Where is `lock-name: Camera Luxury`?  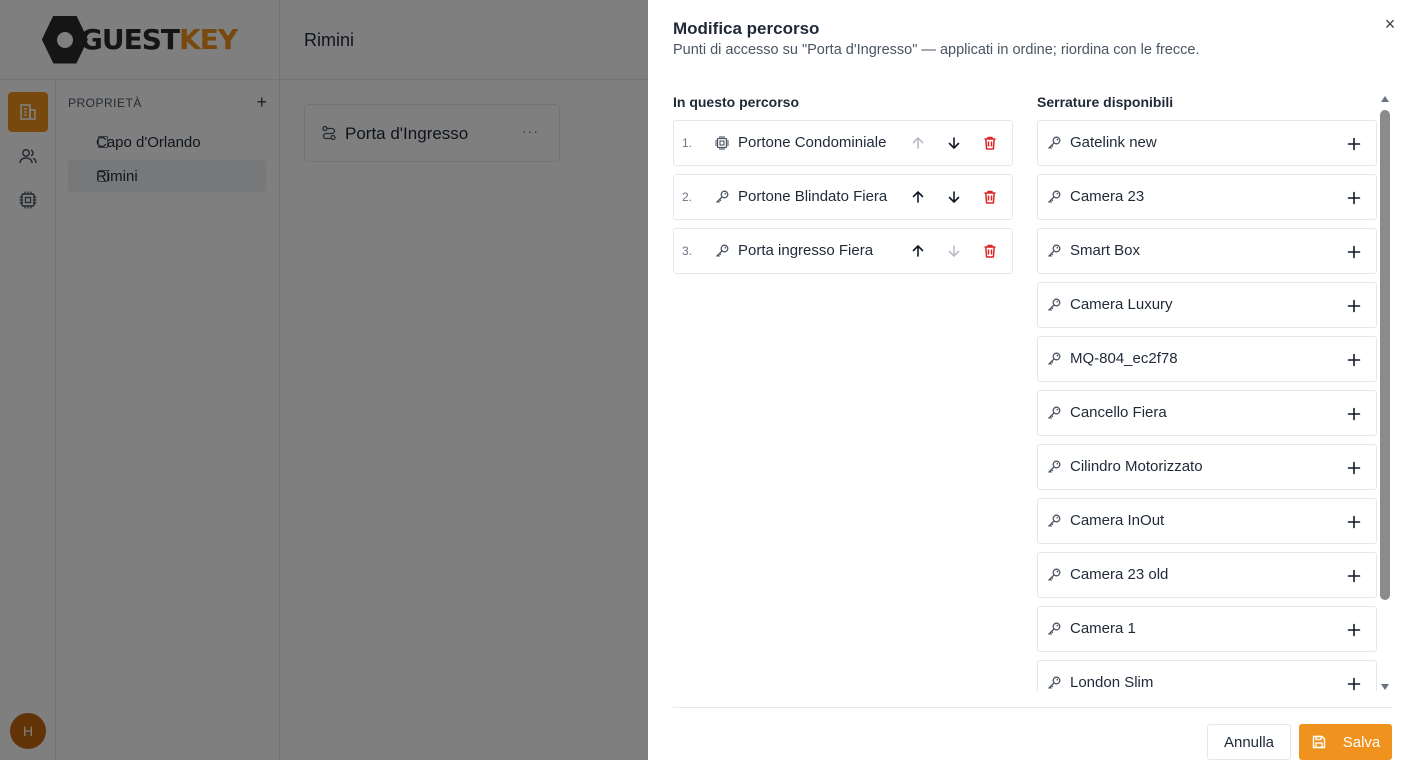 lock-name: Camera Luxury is located at coordinates (1121, 304).